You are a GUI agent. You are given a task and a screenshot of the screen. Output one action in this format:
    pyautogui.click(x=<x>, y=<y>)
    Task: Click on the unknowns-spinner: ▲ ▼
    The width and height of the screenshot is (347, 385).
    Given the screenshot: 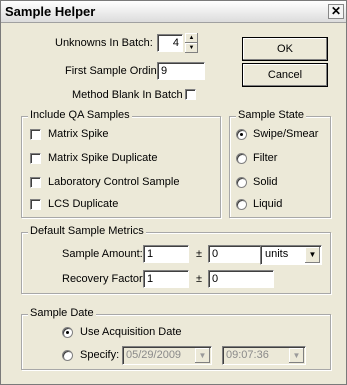 What is the action you would take?
    pyautogui.click(x=191, y=43)
    